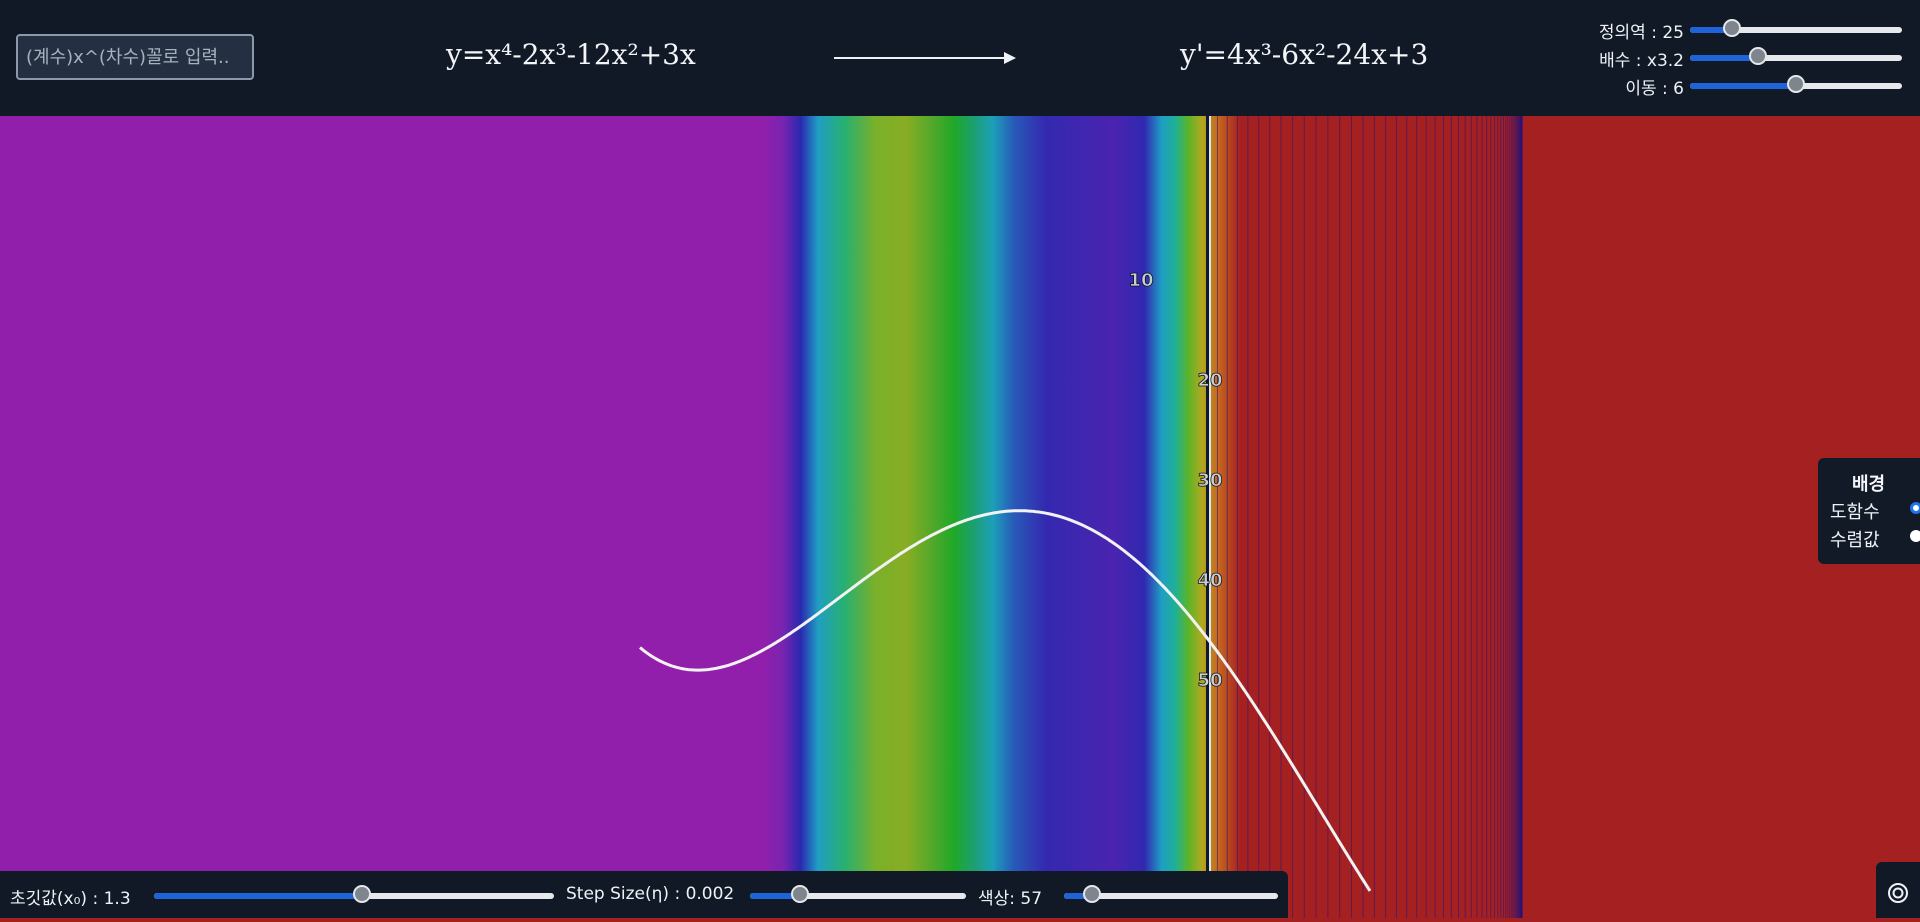 This screenshot has height=922, width=1920. I want to click on derivative-formula: y'=4x³-6x²-24x+3, so click(1304, 54).